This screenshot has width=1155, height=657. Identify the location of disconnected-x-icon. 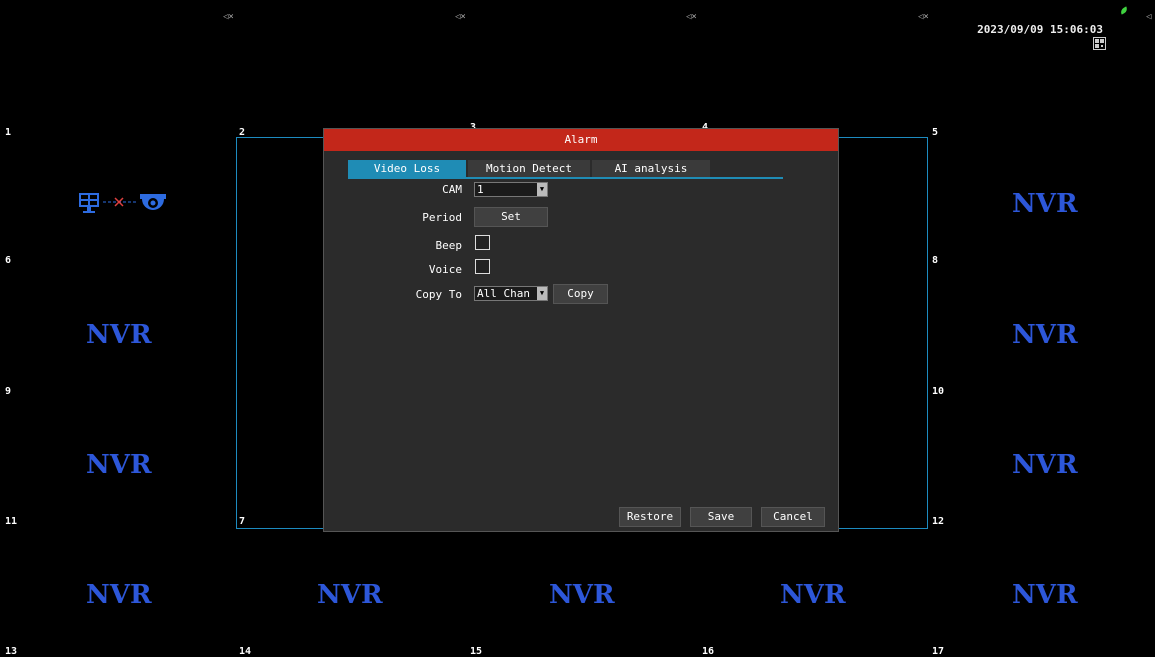
(119, 202).